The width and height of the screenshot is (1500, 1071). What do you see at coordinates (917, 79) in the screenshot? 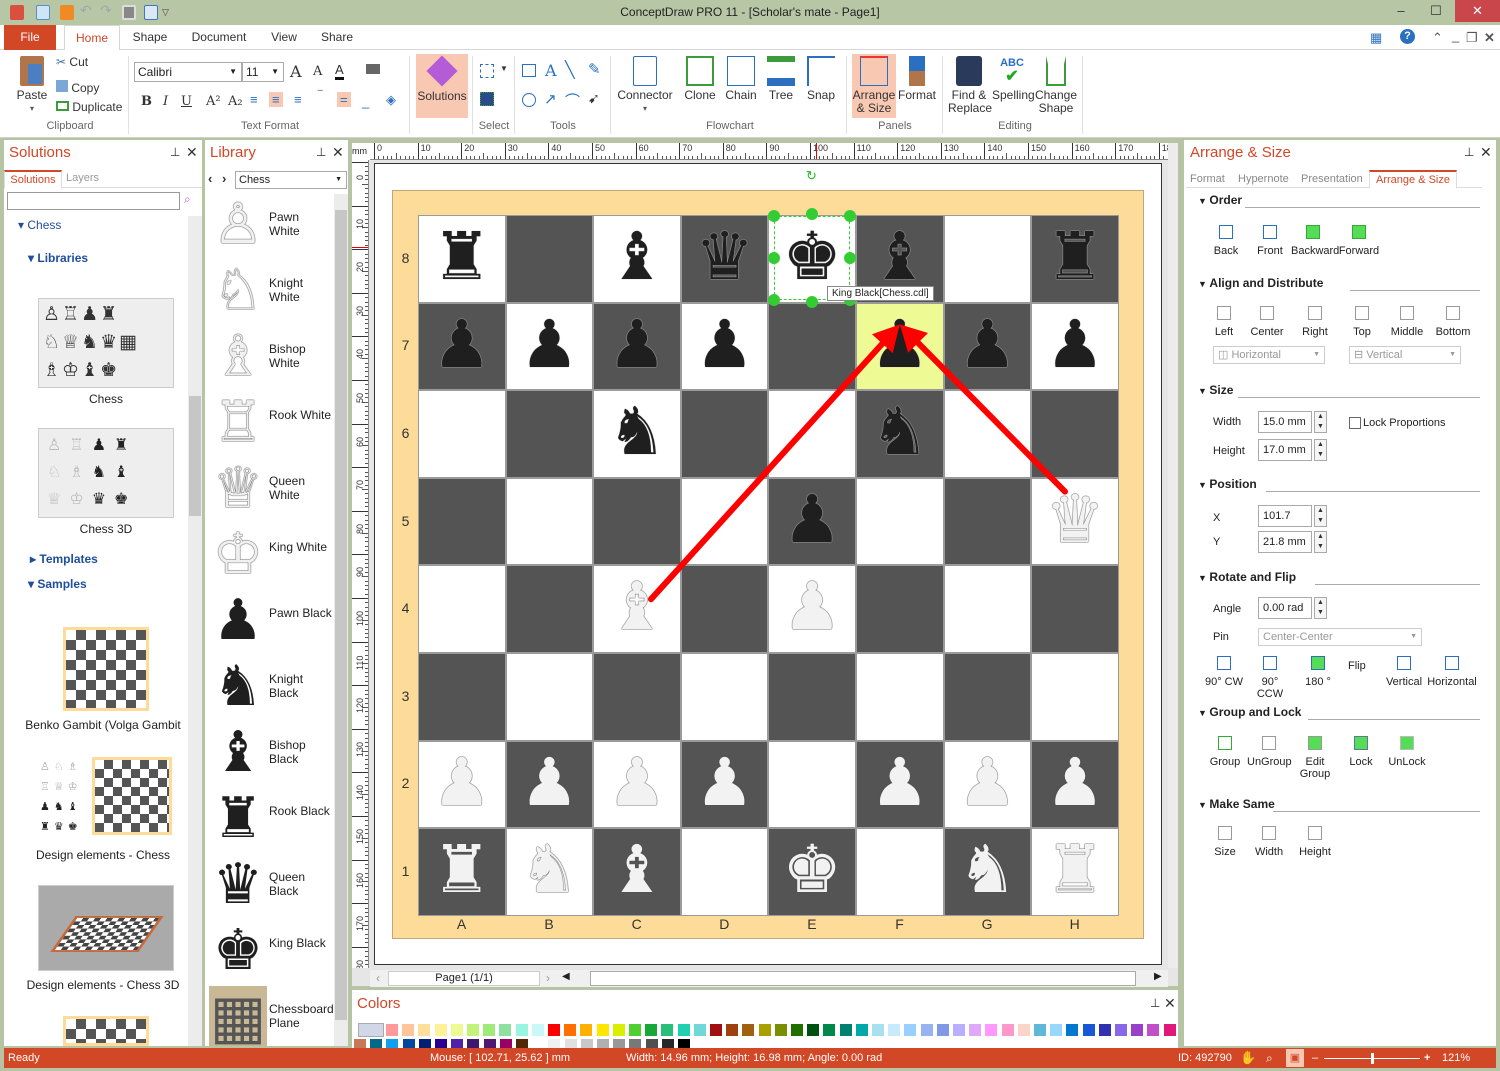
I see `format-button: Format` at bounding box center [917, 79].